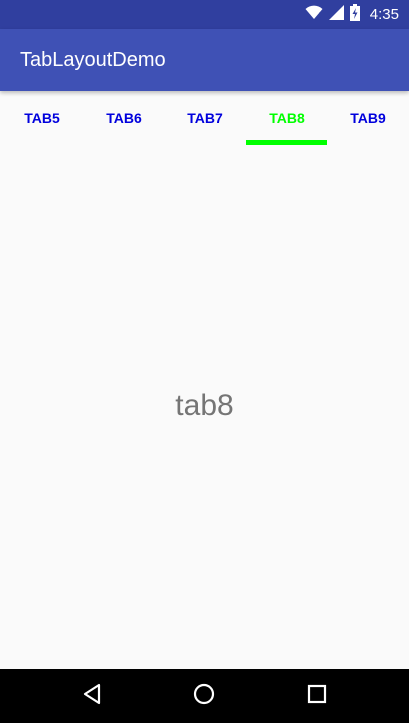  I want to click on content-text: tab8, so click(204, 405).